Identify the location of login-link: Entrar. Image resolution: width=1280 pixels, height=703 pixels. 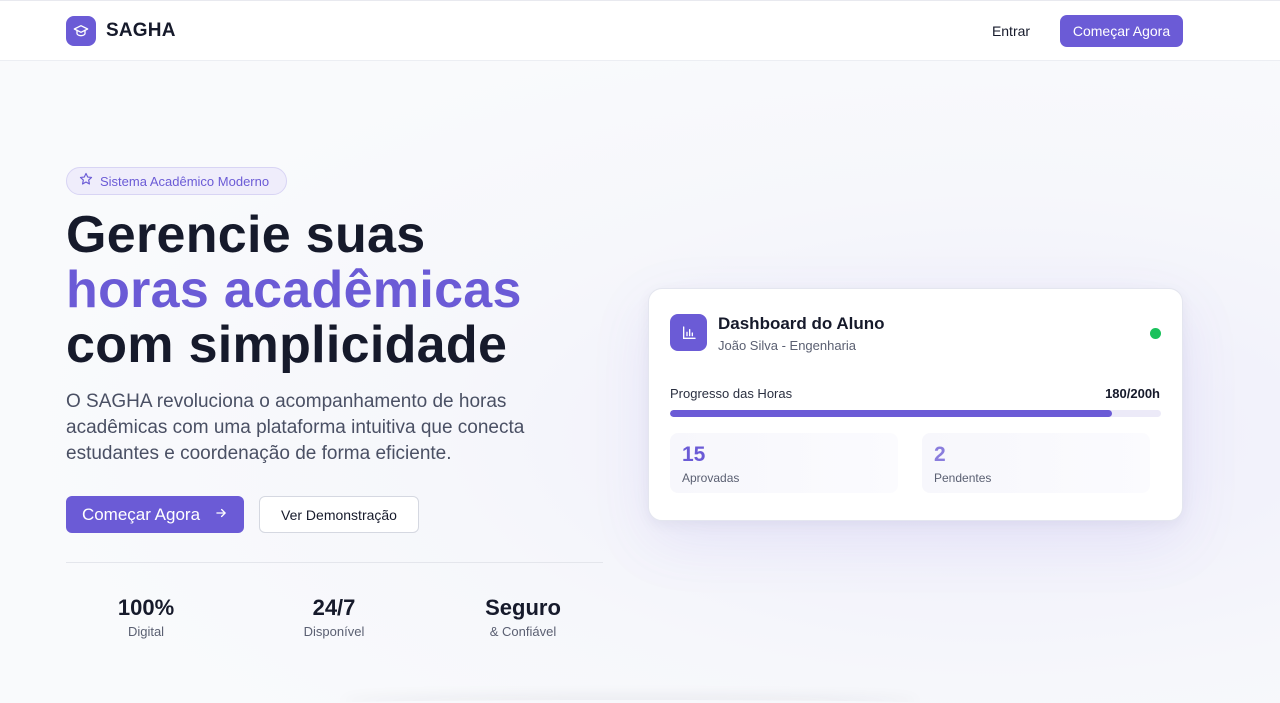
(1011, 31).